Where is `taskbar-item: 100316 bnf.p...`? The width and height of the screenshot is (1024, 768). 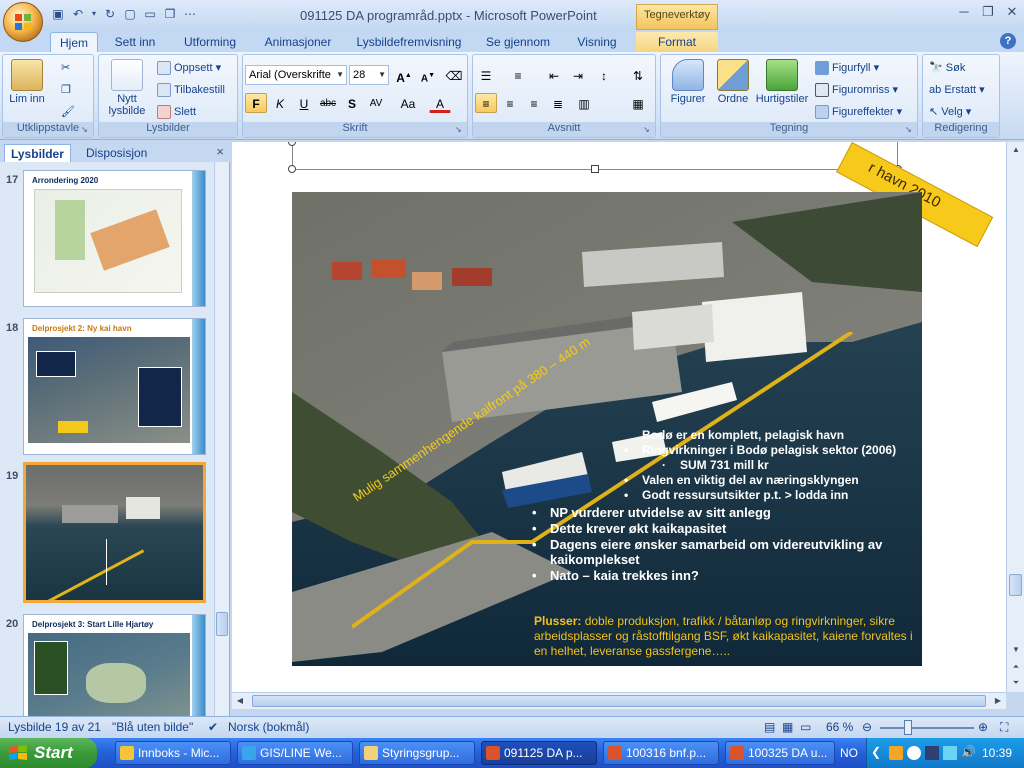 taskbar-item: 100316 bnf.p... is located at coordinates (661, 753).